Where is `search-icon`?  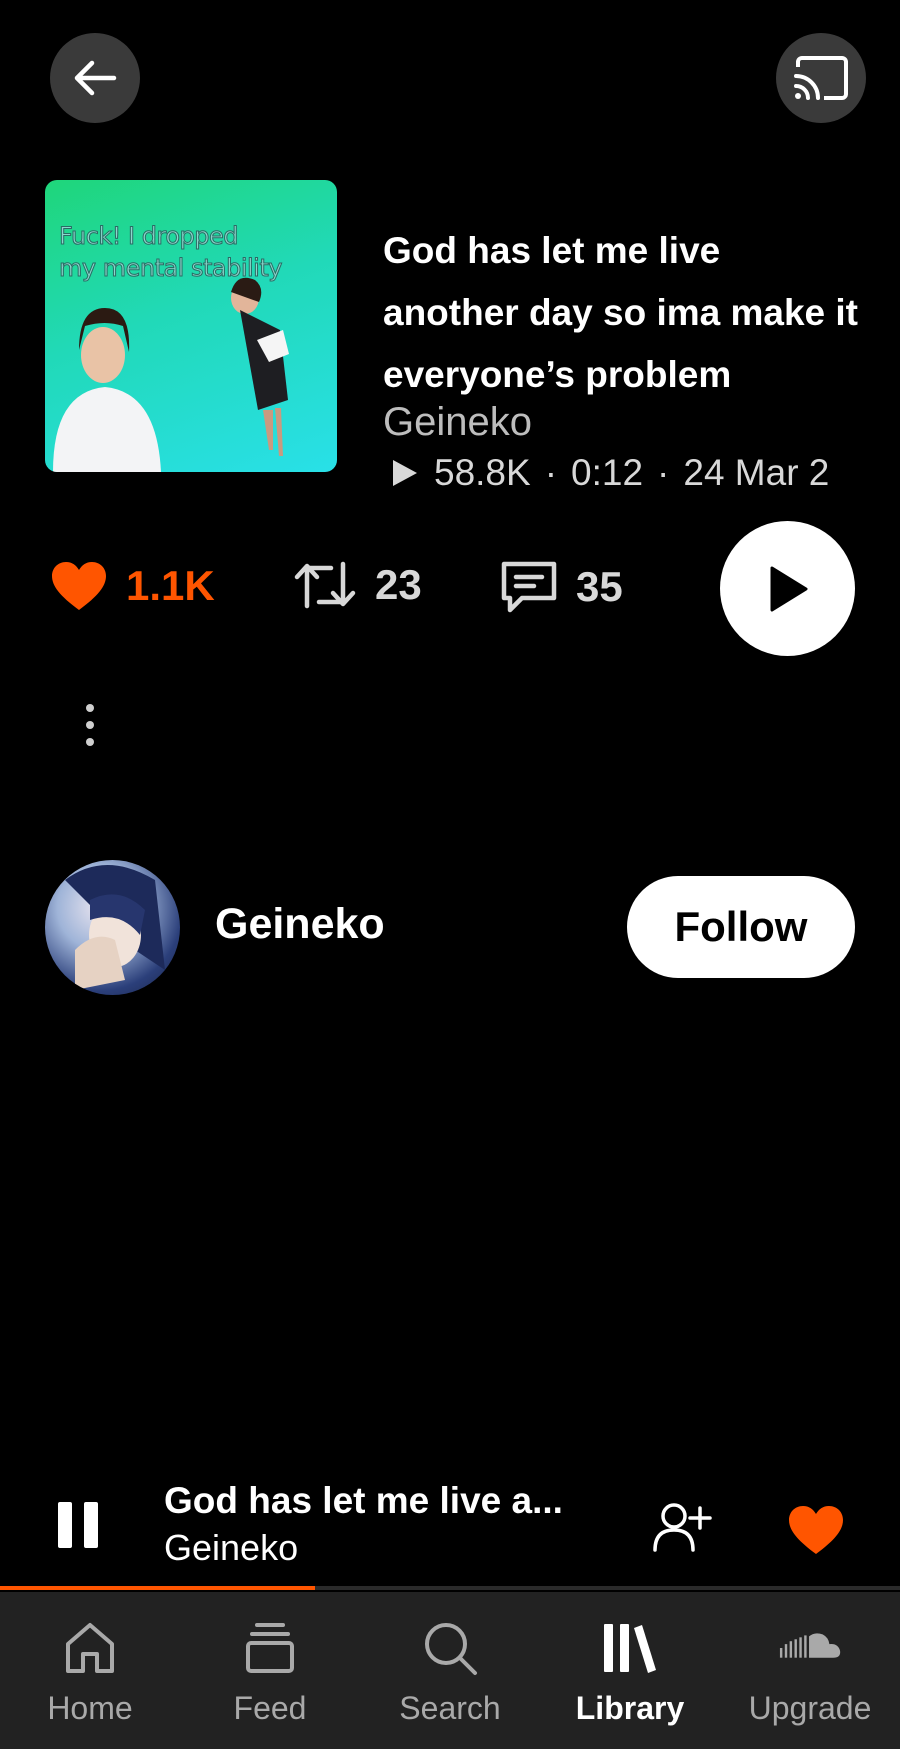
search-icon is located at coordinates (451, 1649).